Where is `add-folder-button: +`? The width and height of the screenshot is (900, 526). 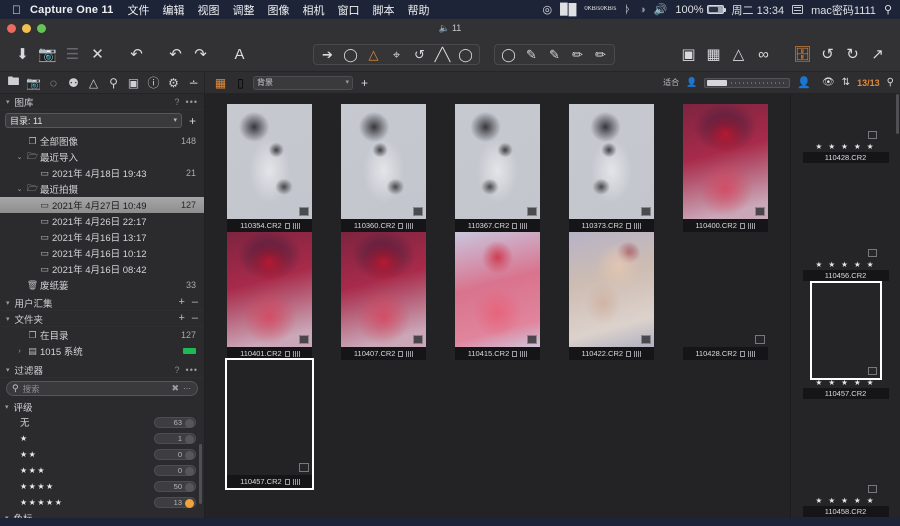 add-folder-button: + is located at coordinates (181, 318).